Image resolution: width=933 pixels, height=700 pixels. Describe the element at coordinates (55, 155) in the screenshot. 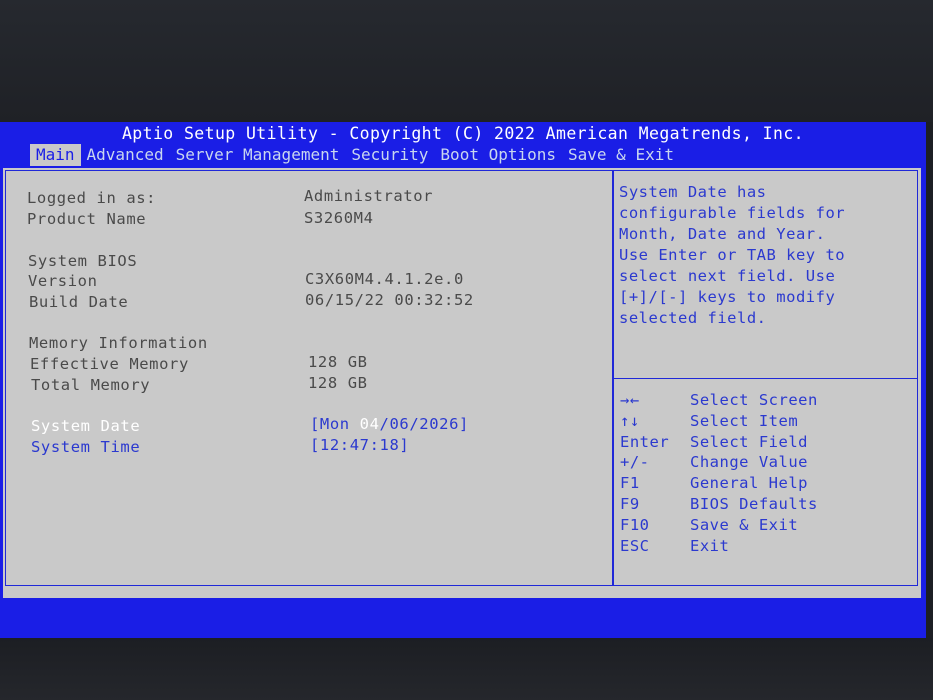

I see `tab-main: Main` at that location.